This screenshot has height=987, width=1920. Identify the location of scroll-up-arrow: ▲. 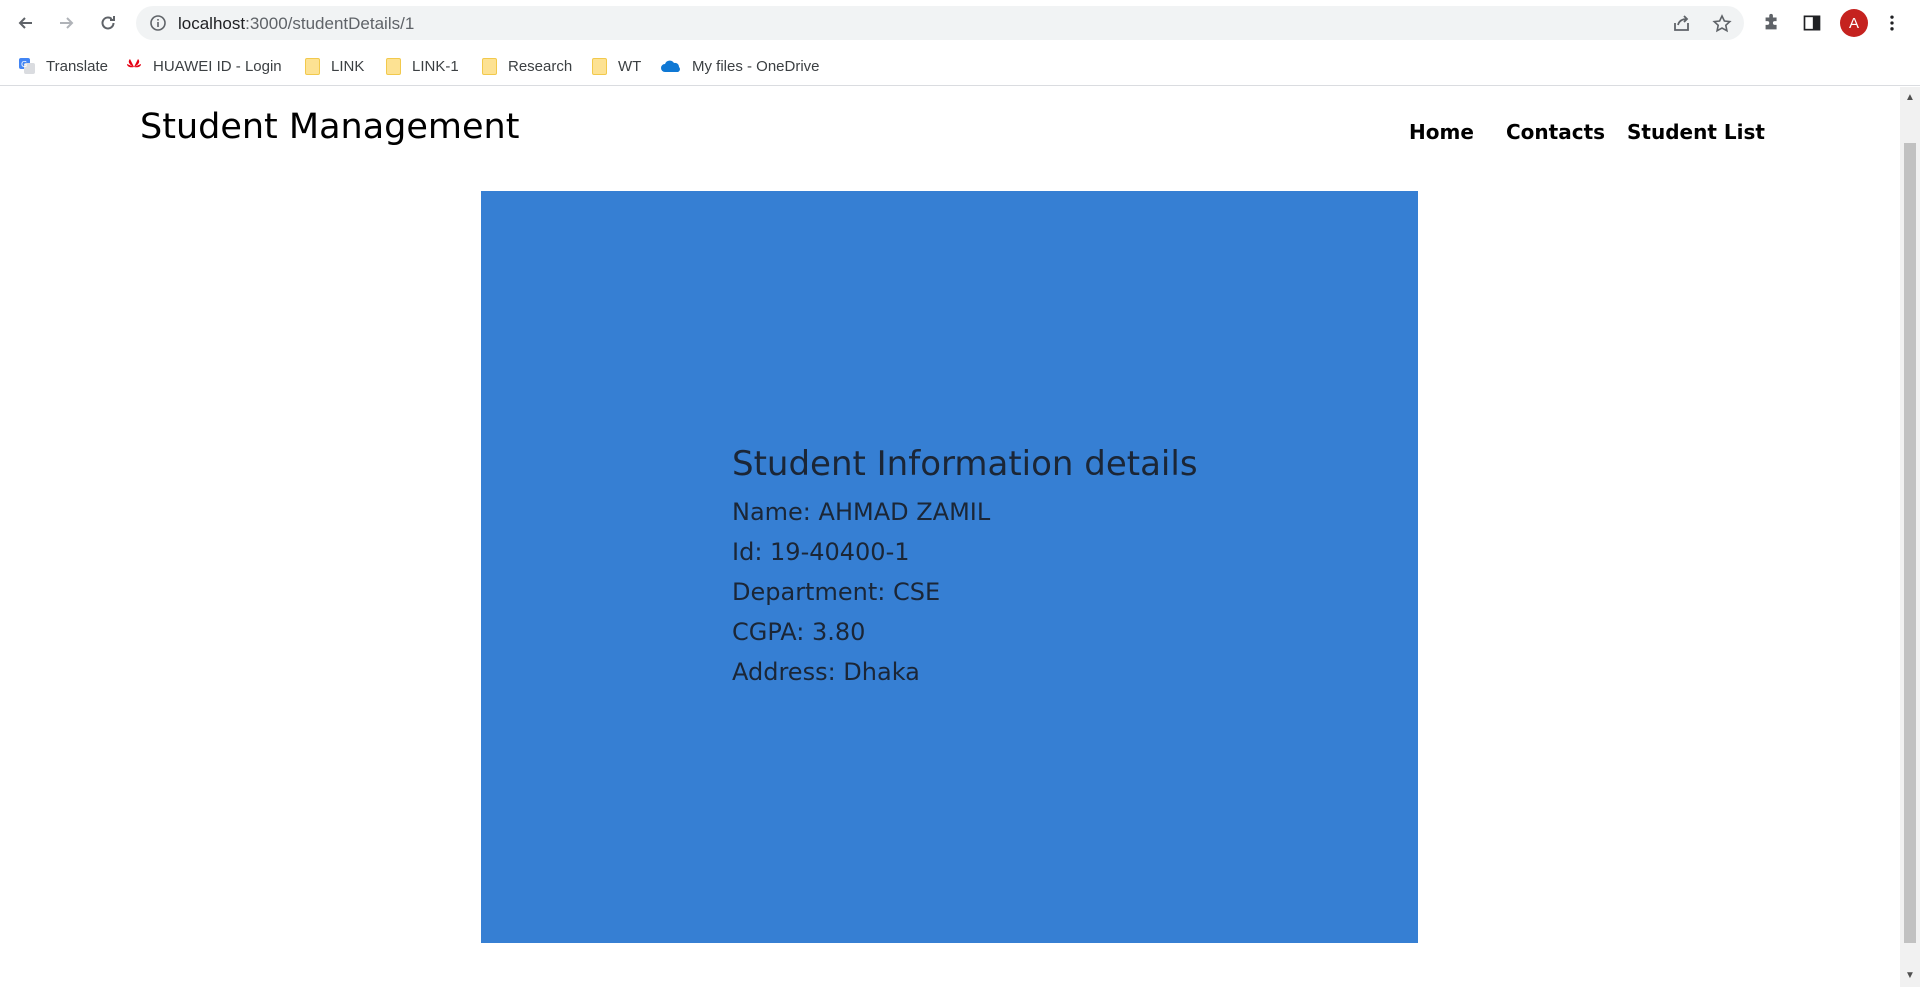
(1910, 98).